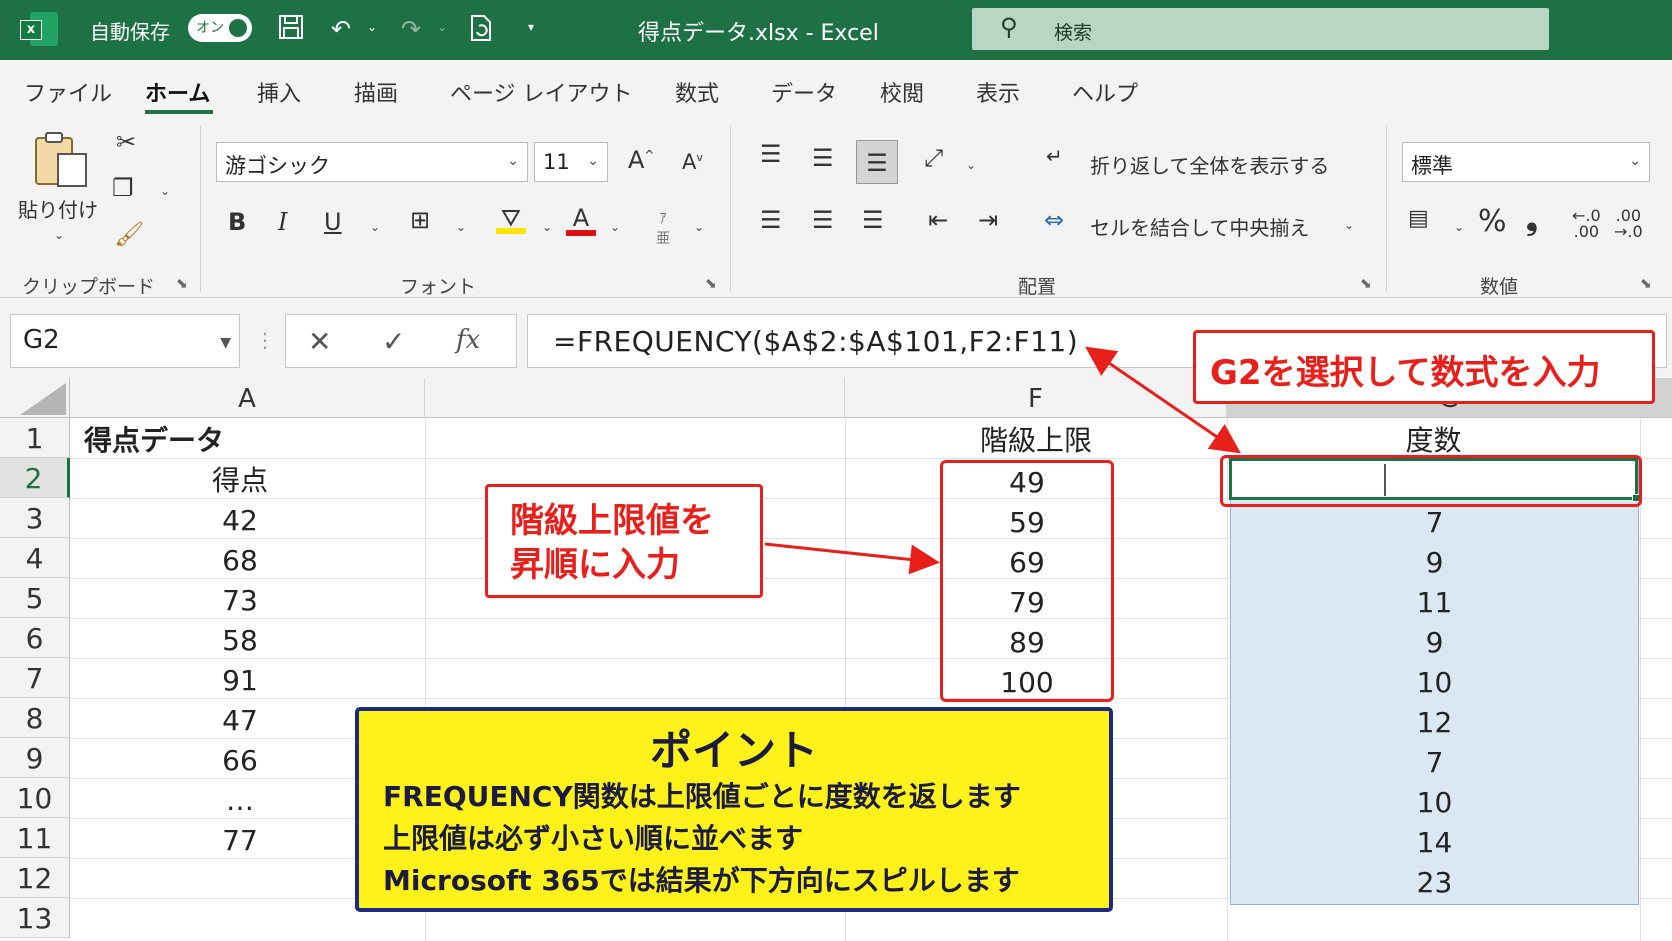  I want to click on cell-g8: 12, so click(1434, 722).